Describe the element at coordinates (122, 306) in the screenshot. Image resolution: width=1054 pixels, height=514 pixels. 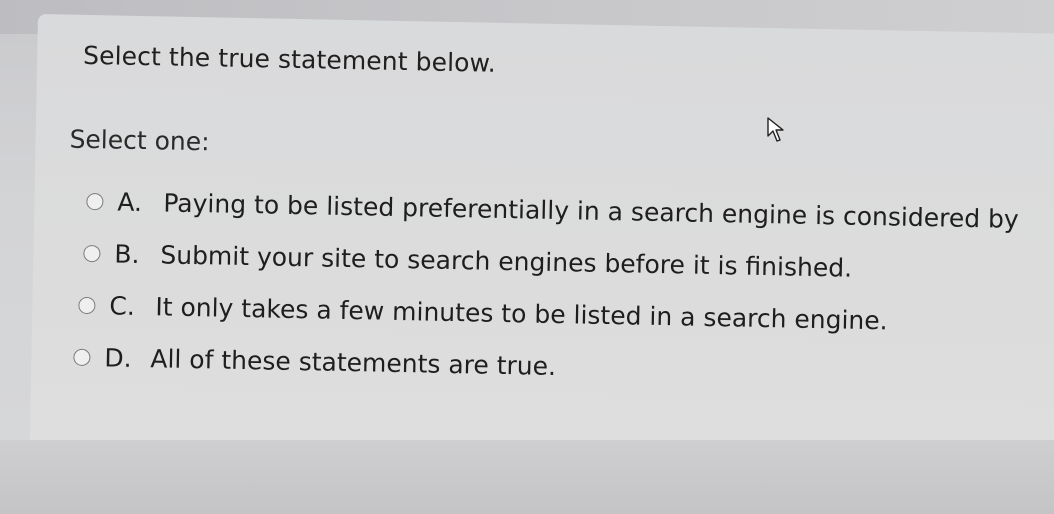
I see `option-letter: C.` at that location.